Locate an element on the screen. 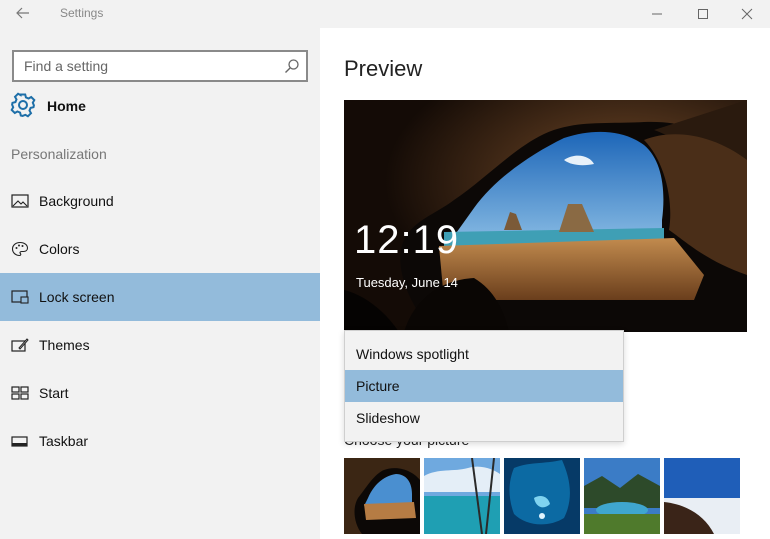 The image size is (770, 539). sidebar-item-label: Themes is located at coordinates (64, 345).